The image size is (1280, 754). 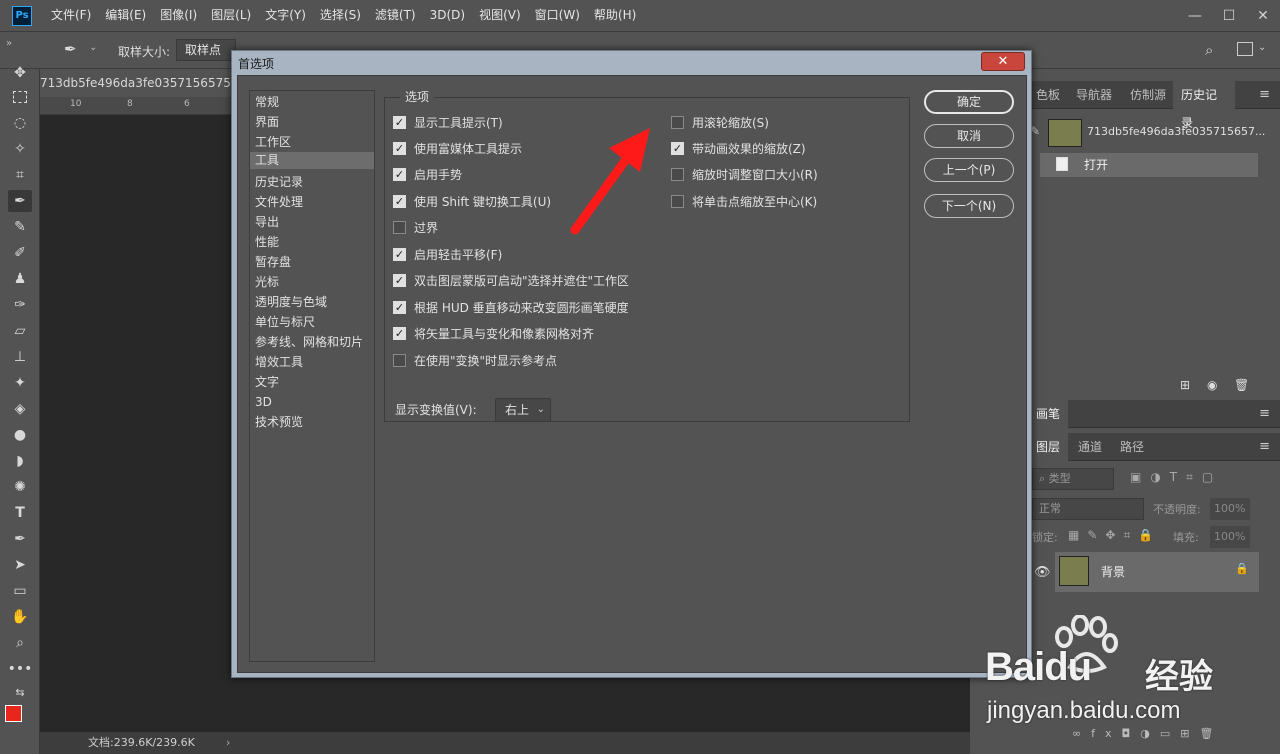 I want to click on type-tool-icon: T, so click(x=20, y=513).